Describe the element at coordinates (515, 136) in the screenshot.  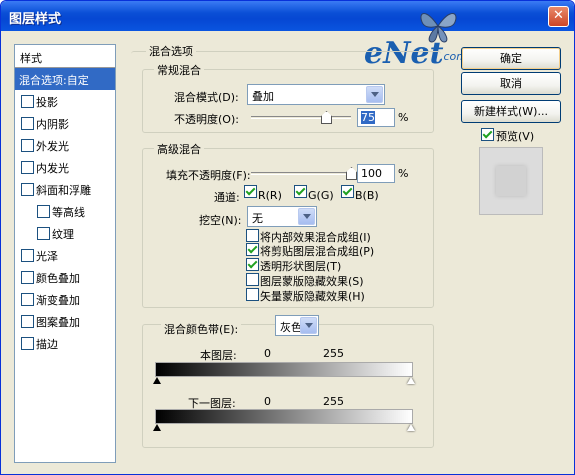
I see `preview-label: 预览(V)` at that location.